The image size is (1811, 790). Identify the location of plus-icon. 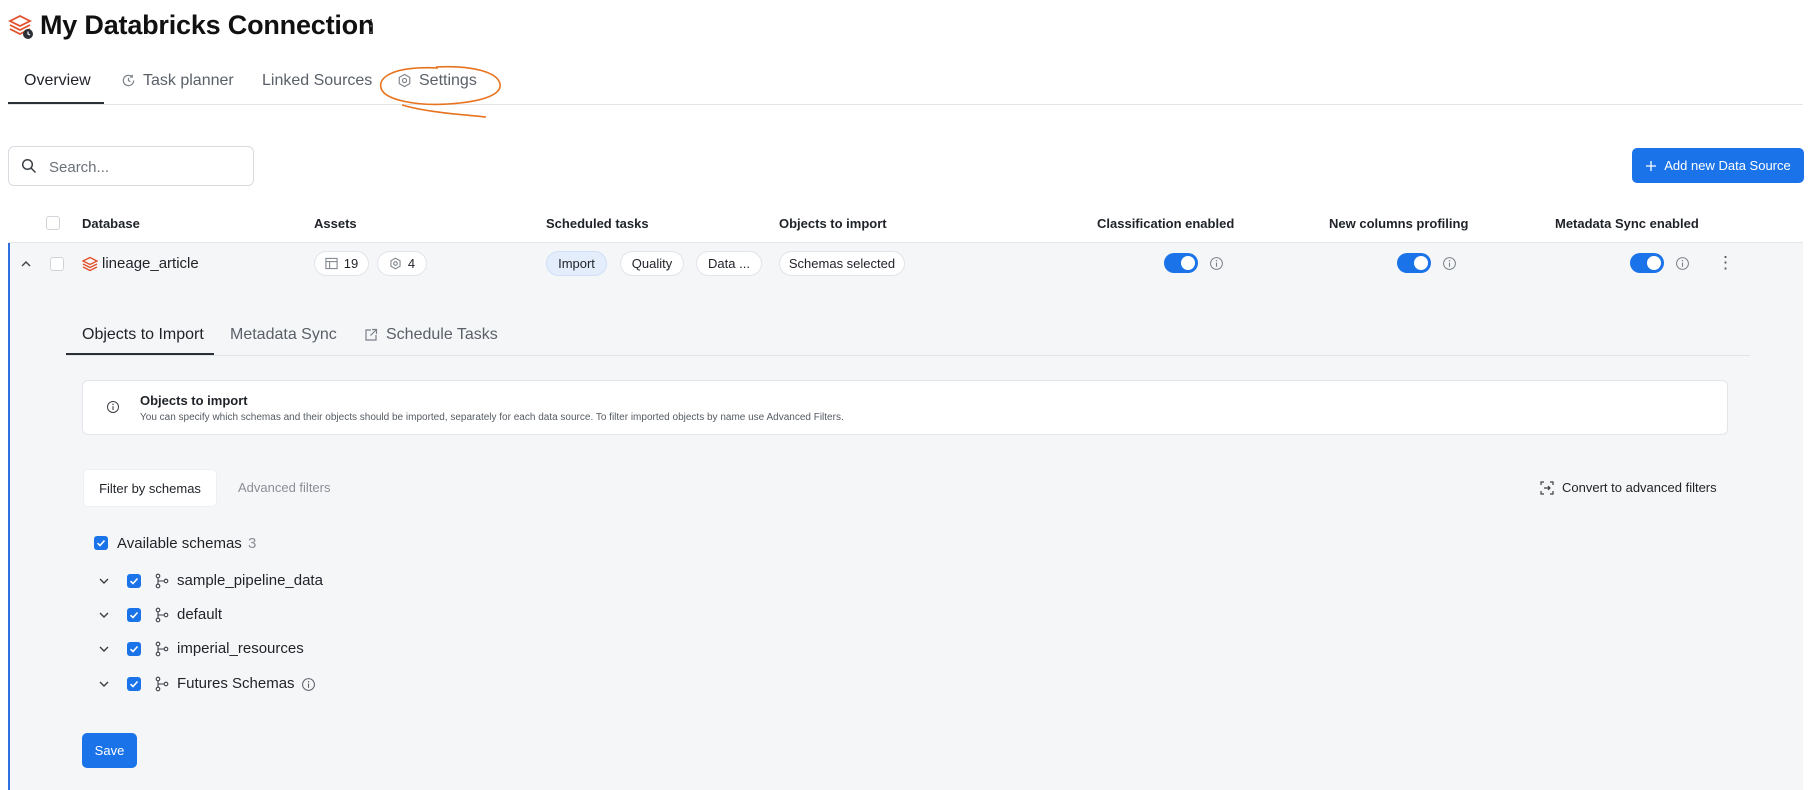
(1651, 165).